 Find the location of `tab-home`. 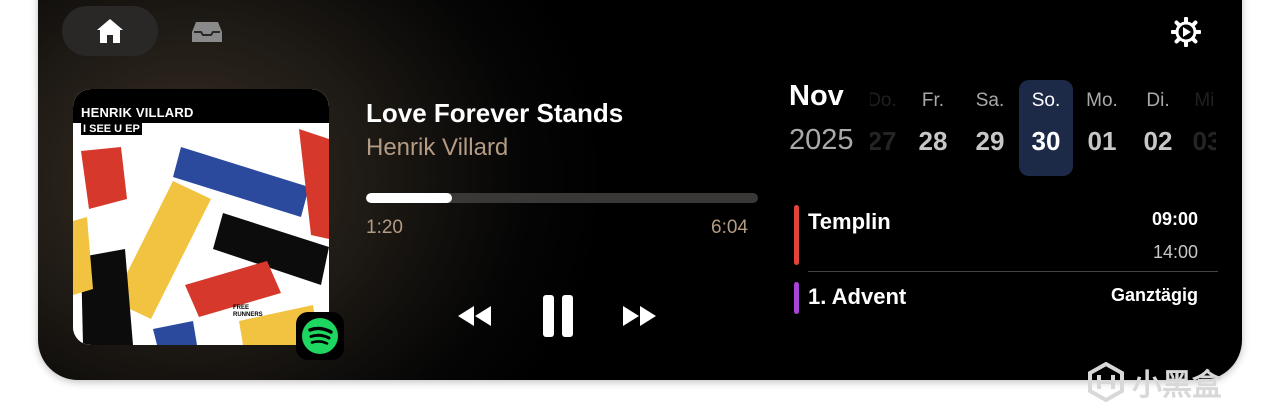

tab-home is located at coordinates (110, 31).